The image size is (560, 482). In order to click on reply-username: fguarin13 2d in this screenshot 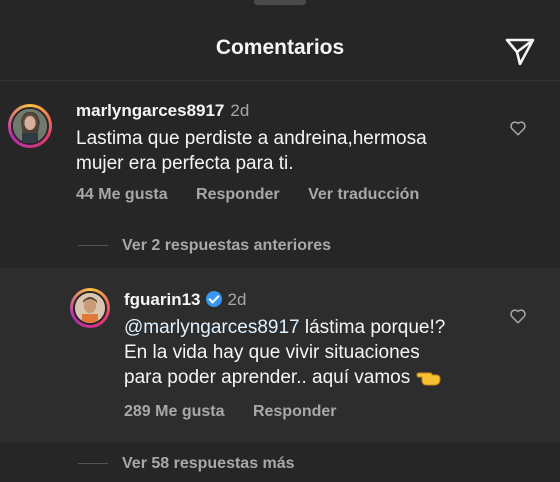, I will do `click(185, 300)`.